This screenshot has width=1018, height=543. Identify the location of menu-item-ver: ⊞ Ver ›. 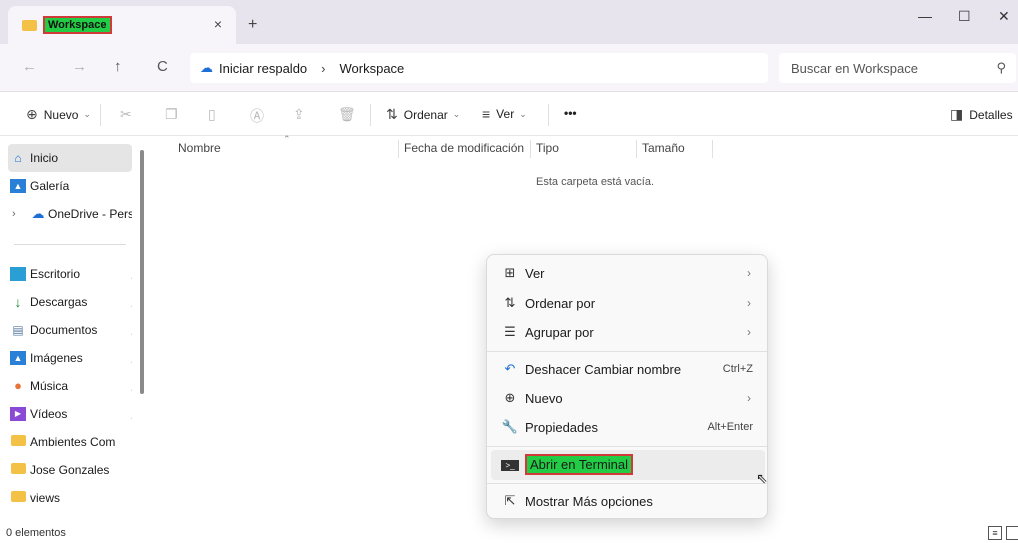
(628, 273).